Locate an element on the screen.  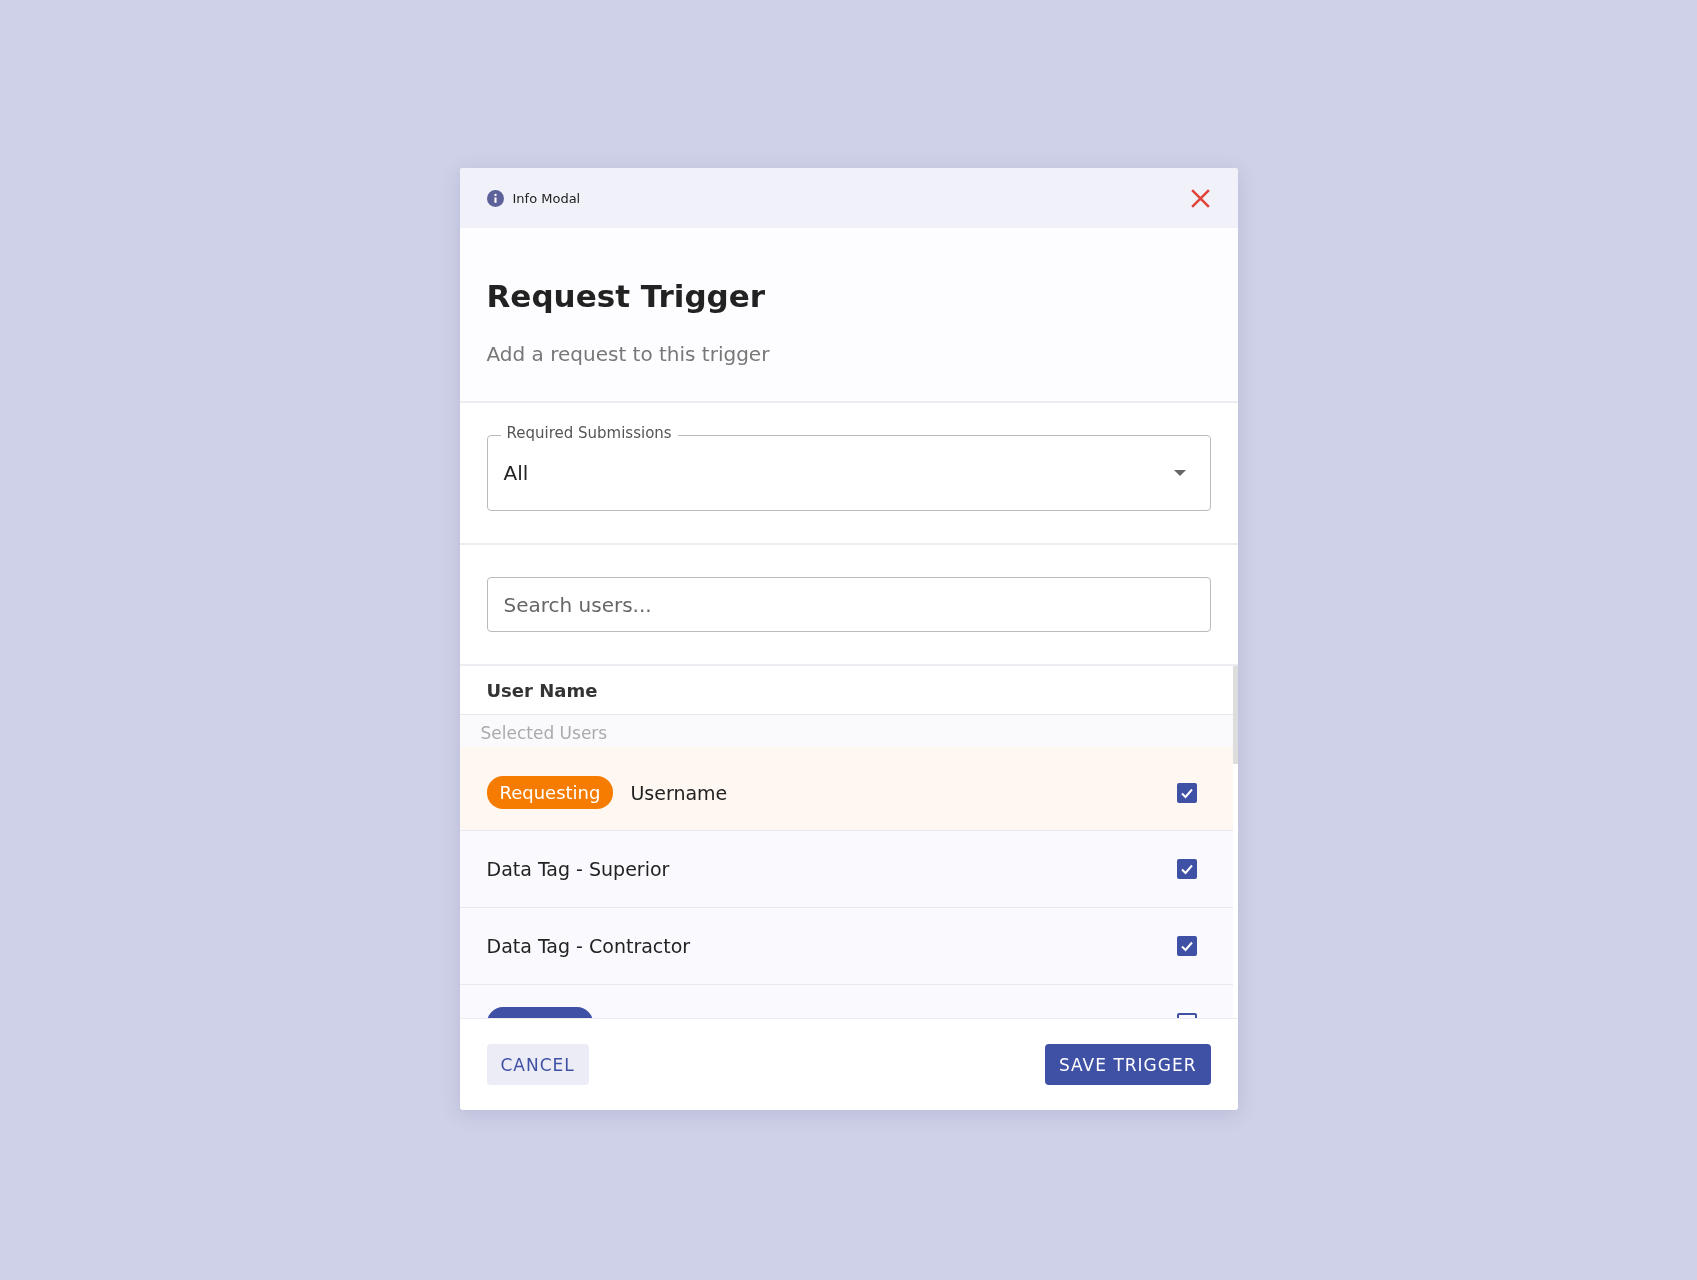
cancel-button: CANCEL is located at coordinates (537, 1064).